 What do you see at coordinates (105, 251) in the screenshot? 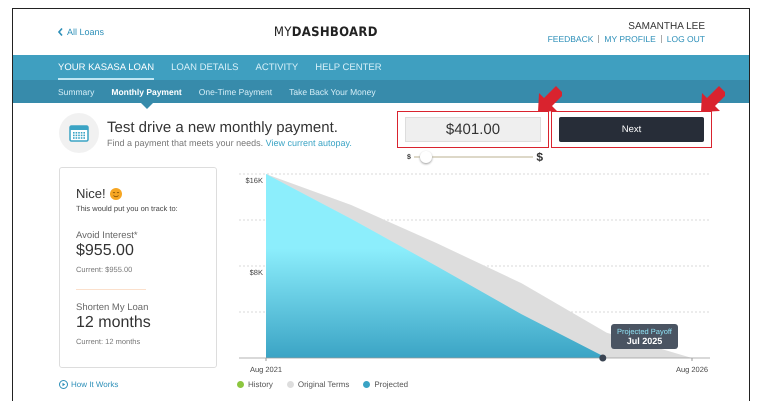
I see `result-value: $955.00` at bounding box center [105, 251].